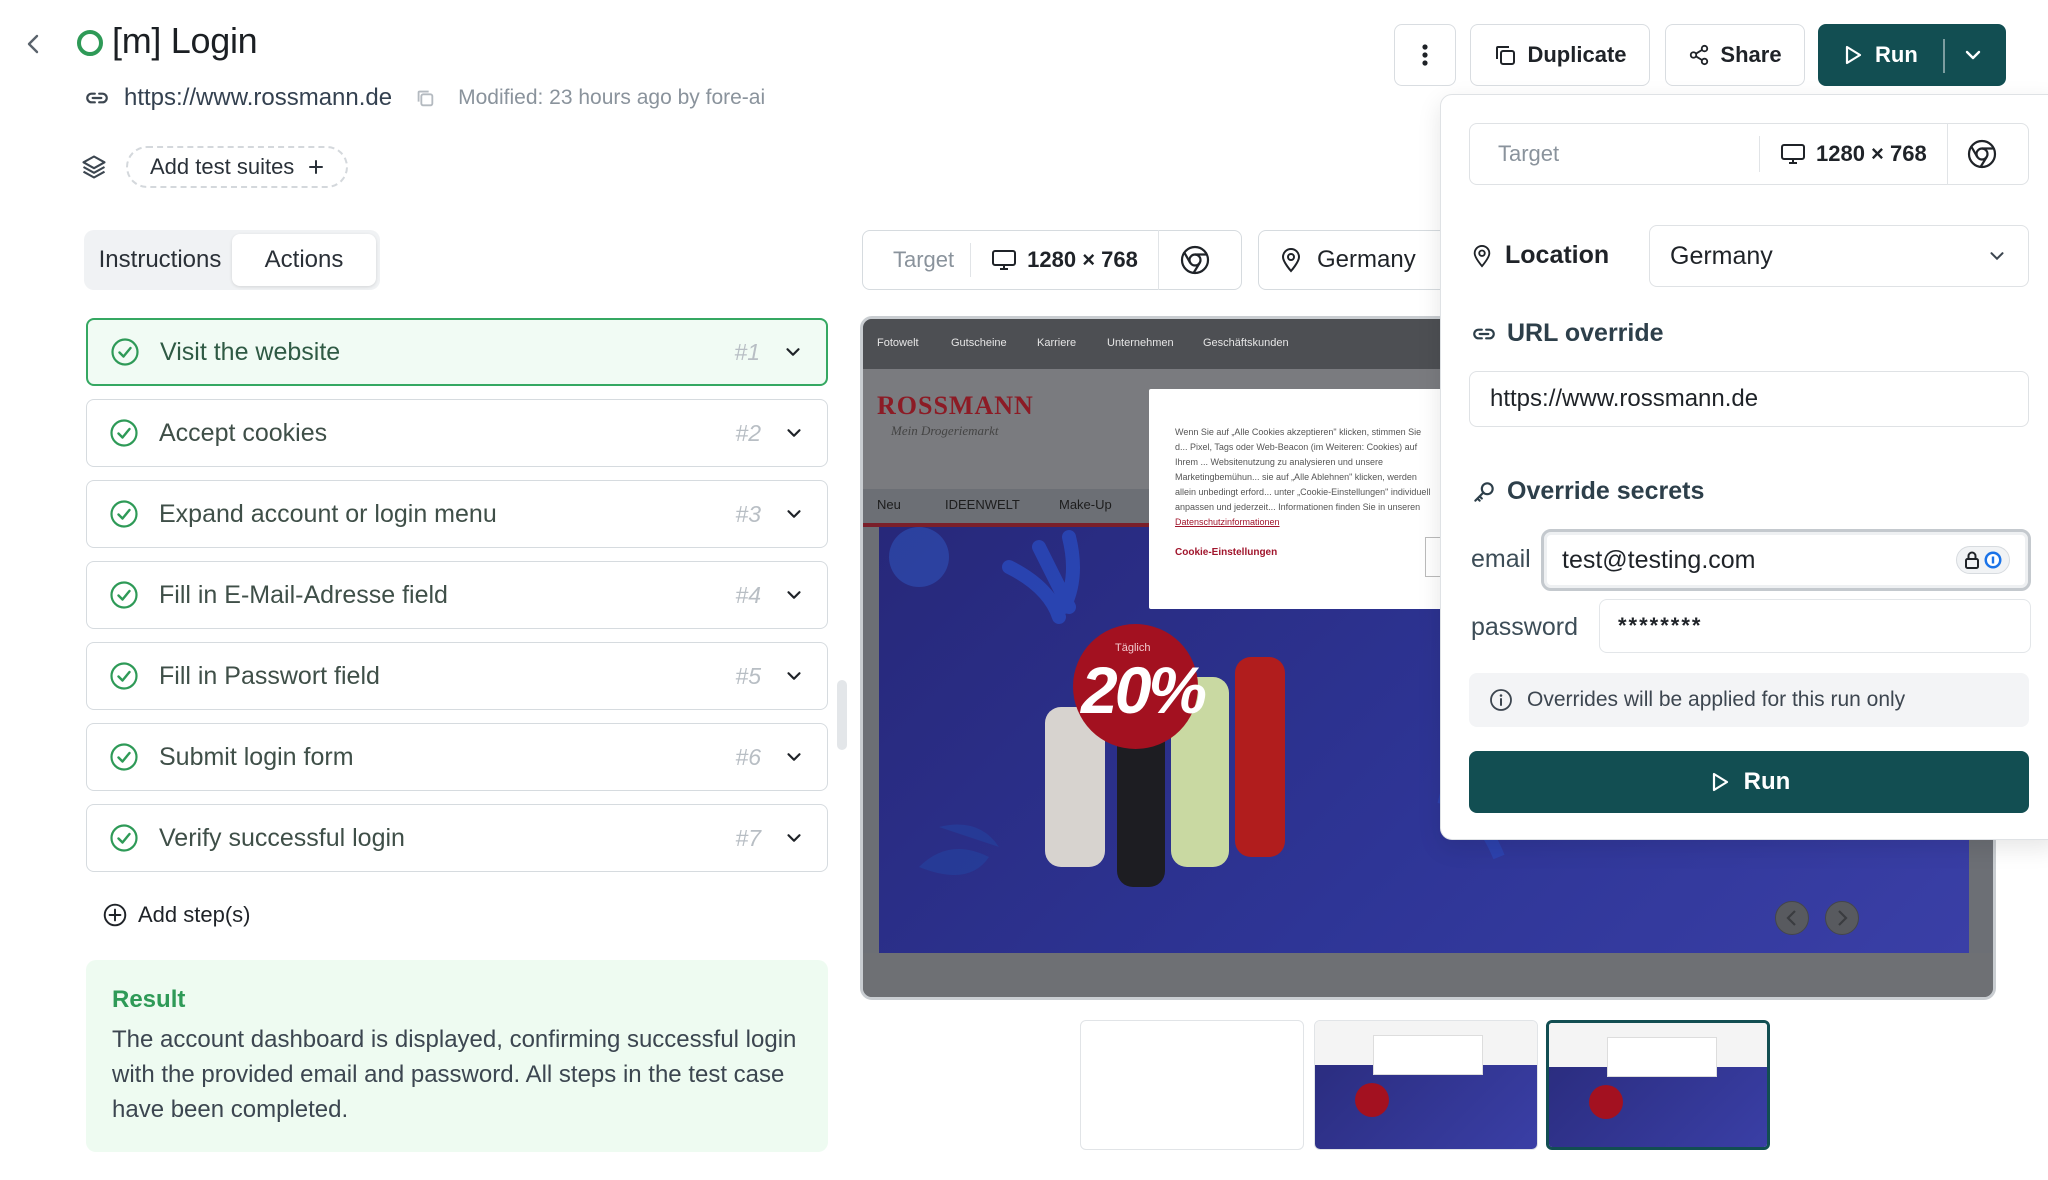 This screenshot has width=2048, height=1180. Describe the element at coordinates (1839, 256) in the screenshot. I see `location-dropdown: Germany` at that location.